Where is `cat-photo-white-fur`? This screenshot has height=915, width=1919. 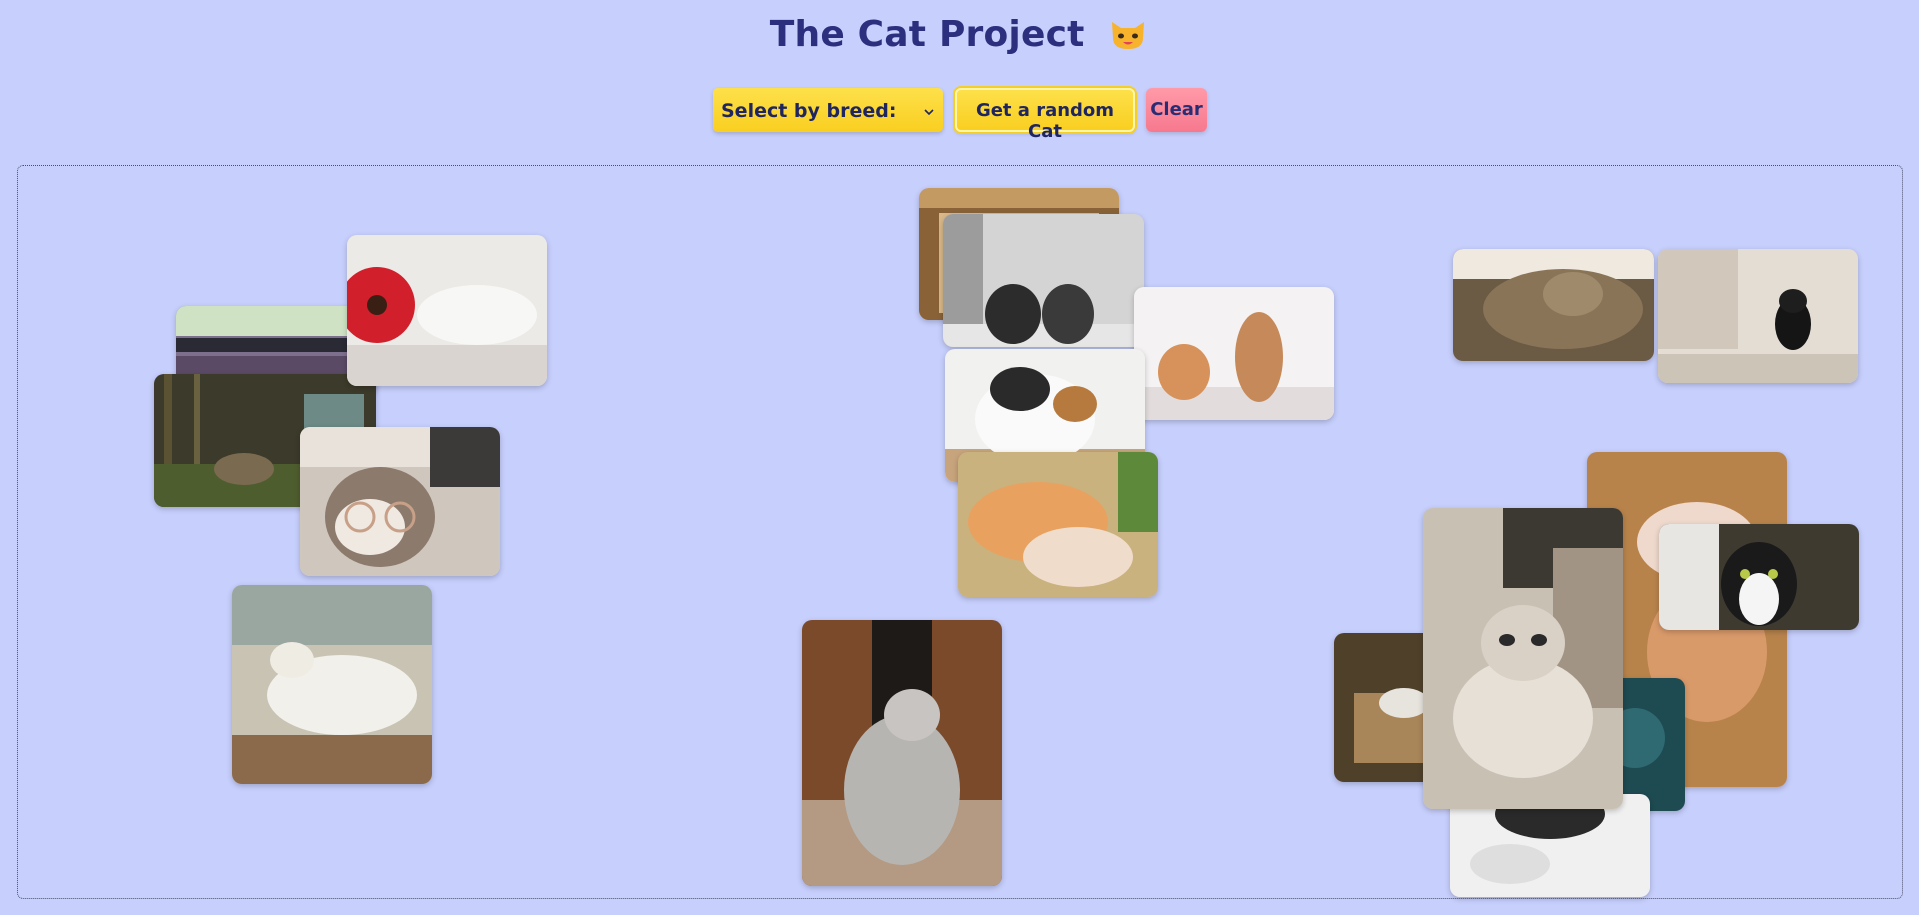
cat-photo-white-fur is located at coordinates (1550, 845).